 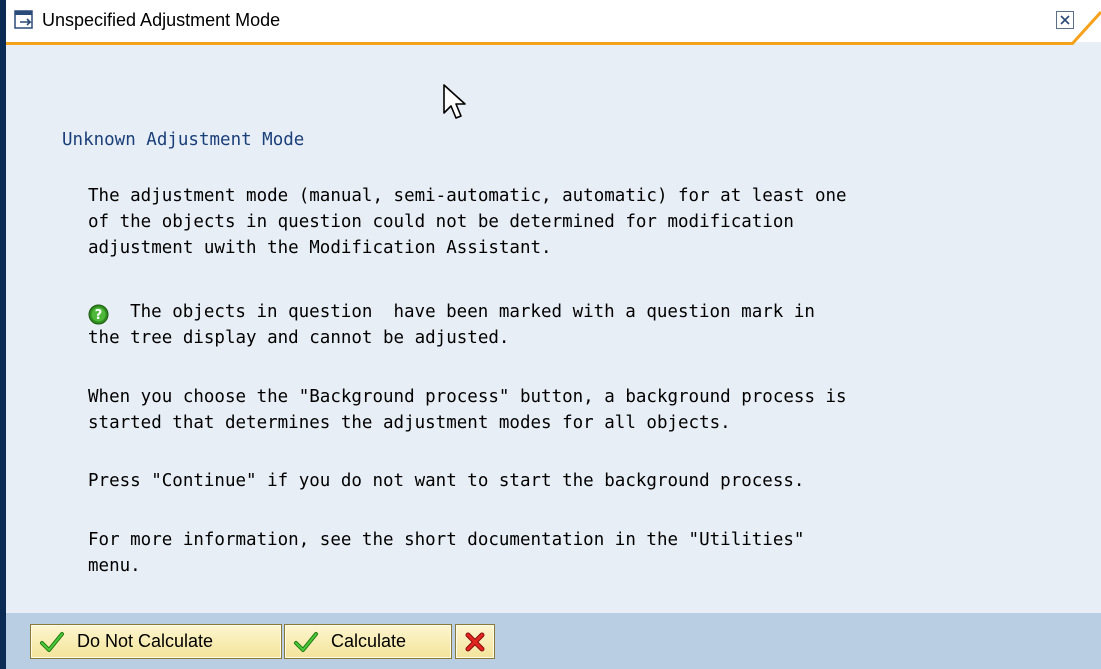 I want to click on button-bar: Do Not Calculate Calculate, so click(x=553, y=641).